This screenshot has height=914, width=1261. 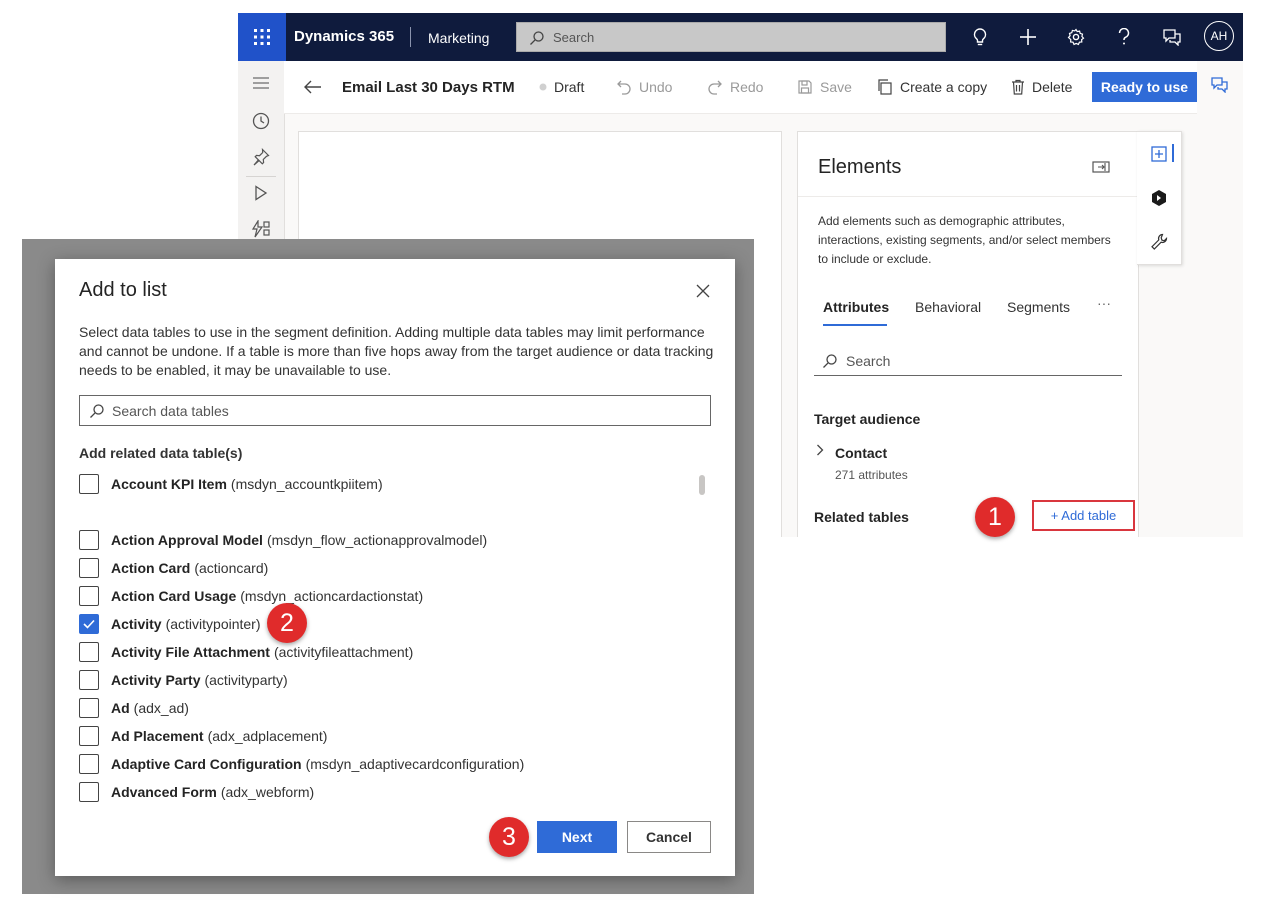 What do you see at coordinates (574, 37) in the screenshot?
I see `global-search-placeholder: Search` at bounding box center [574, 37].